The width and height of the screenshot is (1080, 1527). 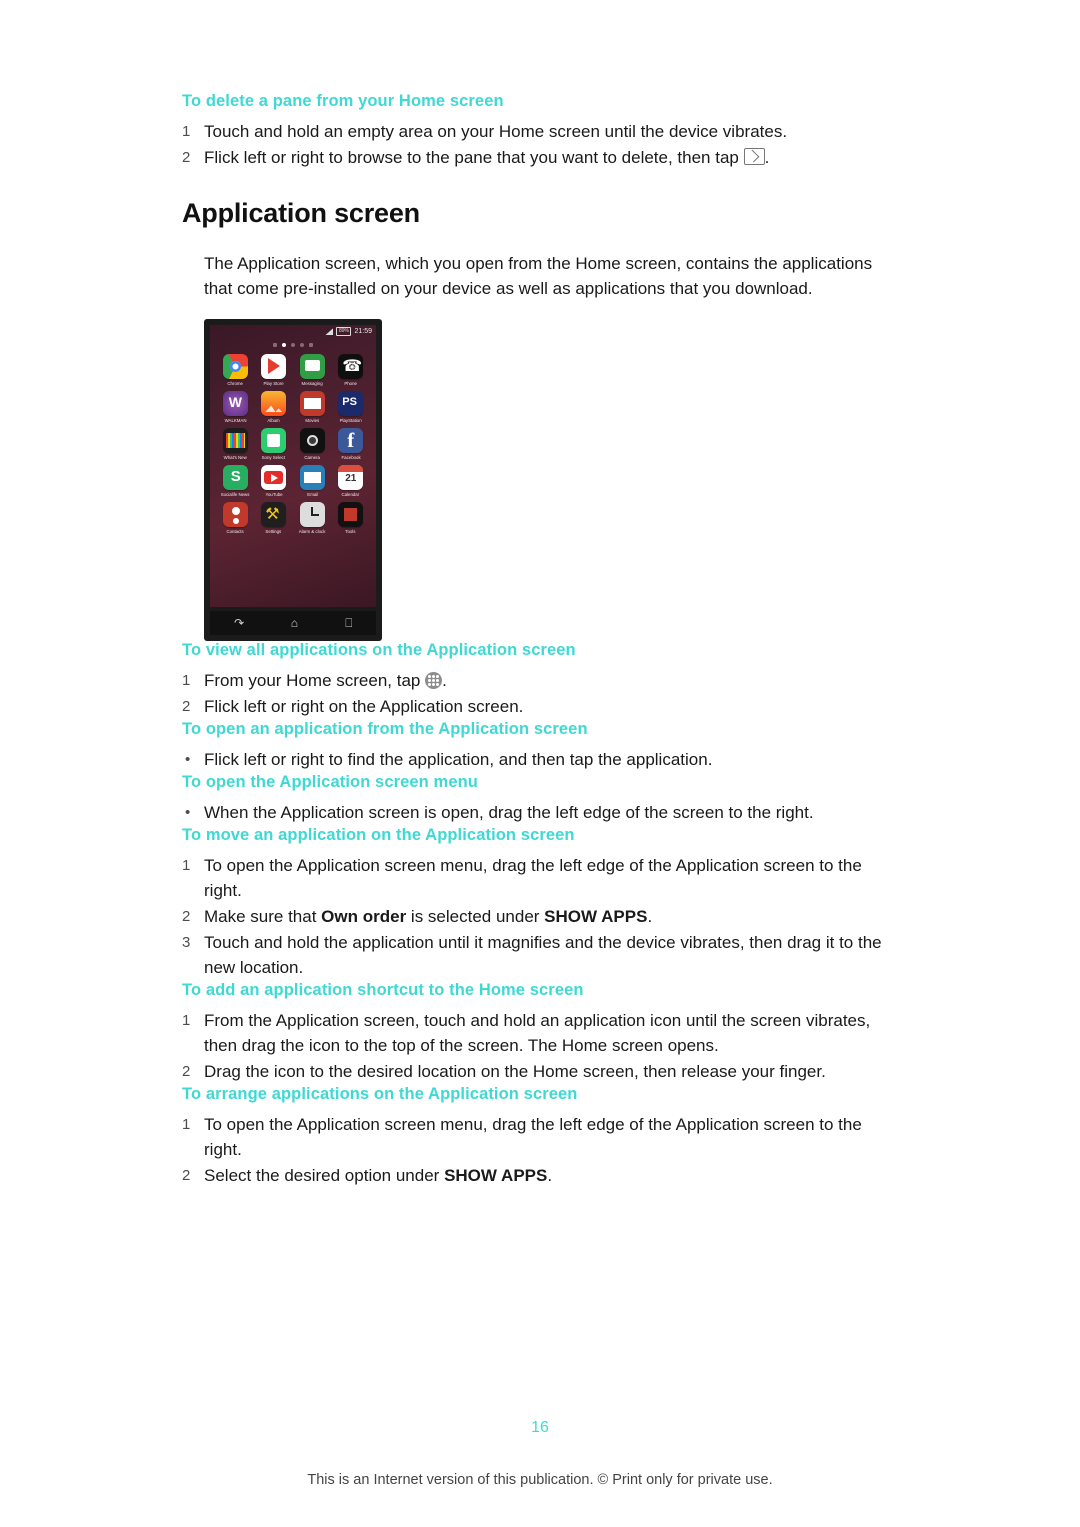 I want to click on app-tile: Play Store, so click(x=274, y=370).